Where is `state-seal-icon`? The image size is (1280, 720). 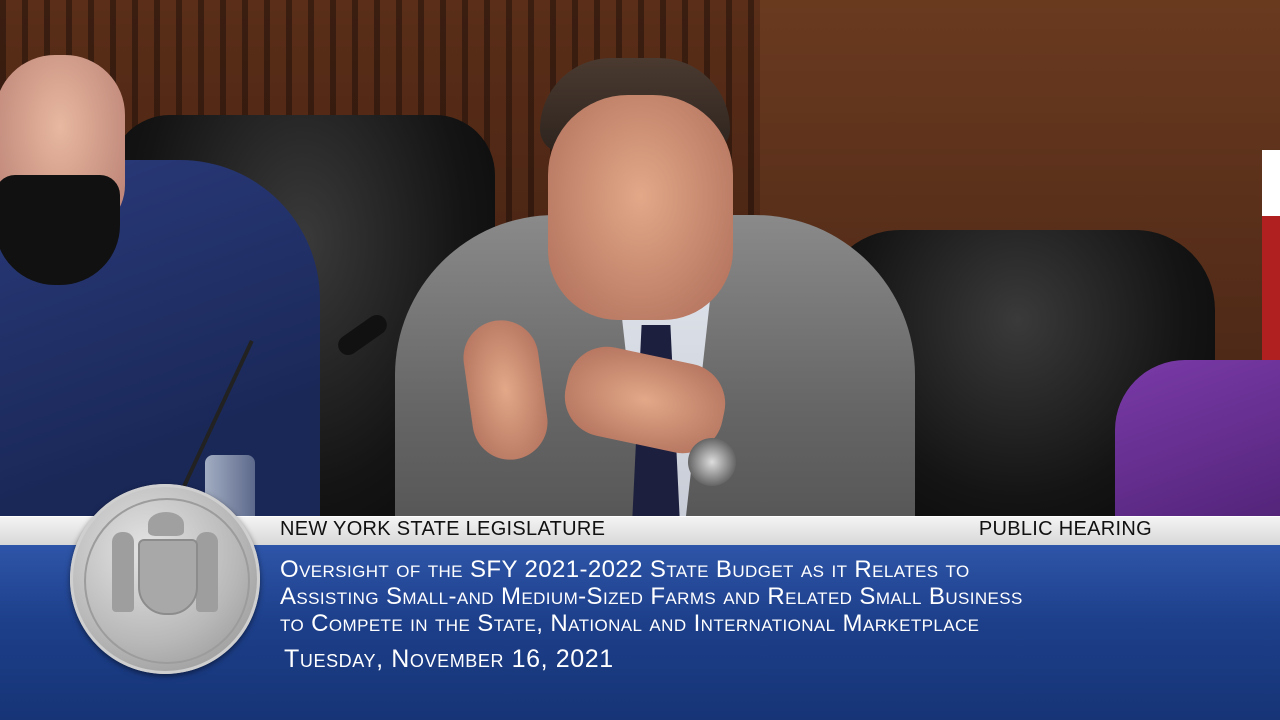
state-seal-icon is located at coordinates (165, 579).